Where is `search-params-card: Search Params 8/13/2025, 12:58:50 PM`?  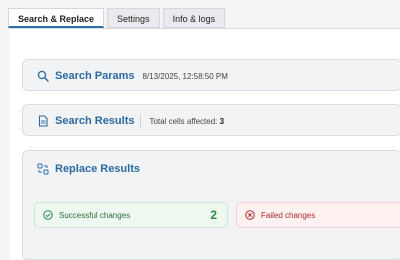 search-params-card: Search Params 8/13/2025, 12:58:50 PM is located at coordinates (211, 75).